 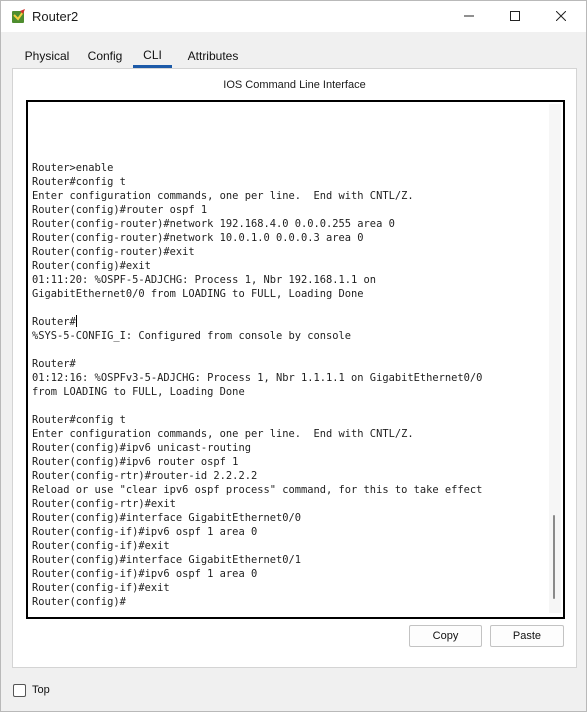 I want to click on text-cursor, so click(x=76, y=321).